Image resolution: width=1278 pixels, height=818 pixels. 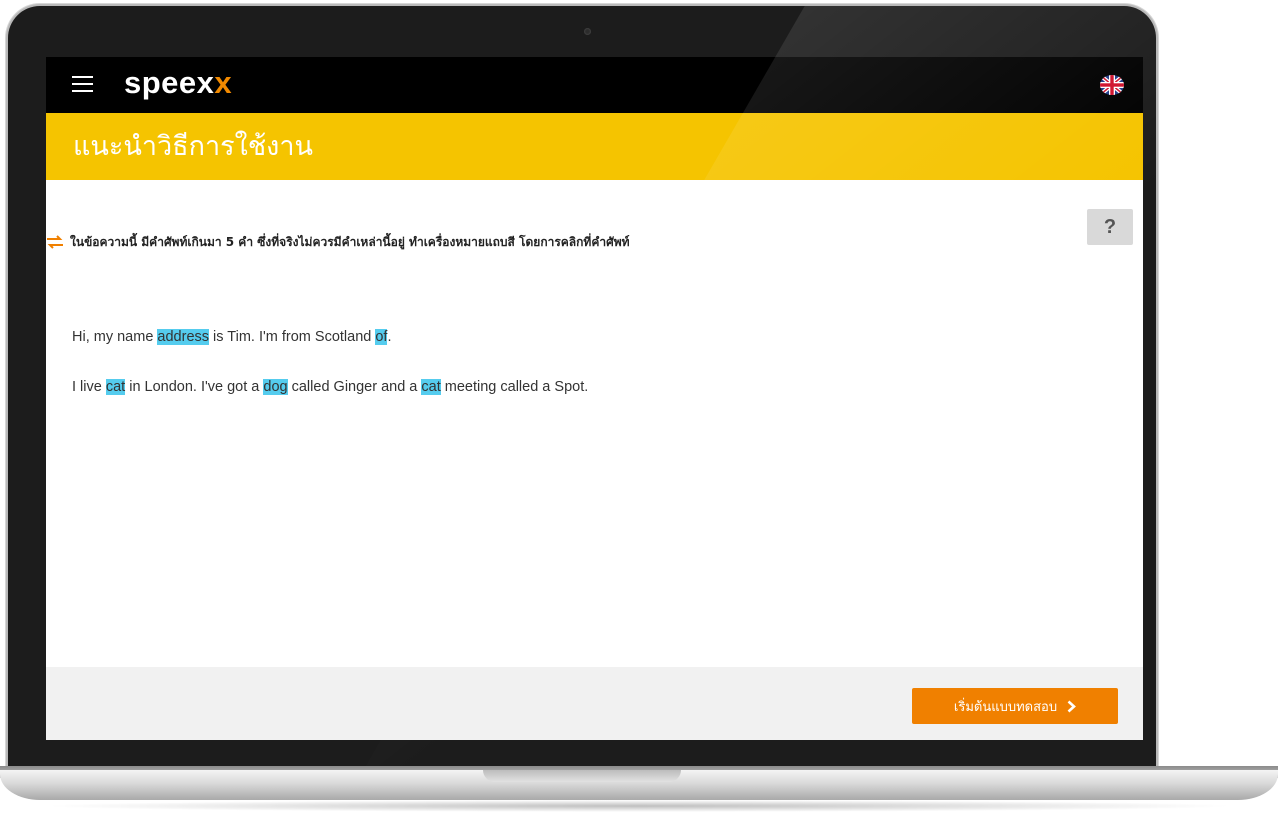 I want to click on hamburger-menu-icon, so click(x=82, y=84).